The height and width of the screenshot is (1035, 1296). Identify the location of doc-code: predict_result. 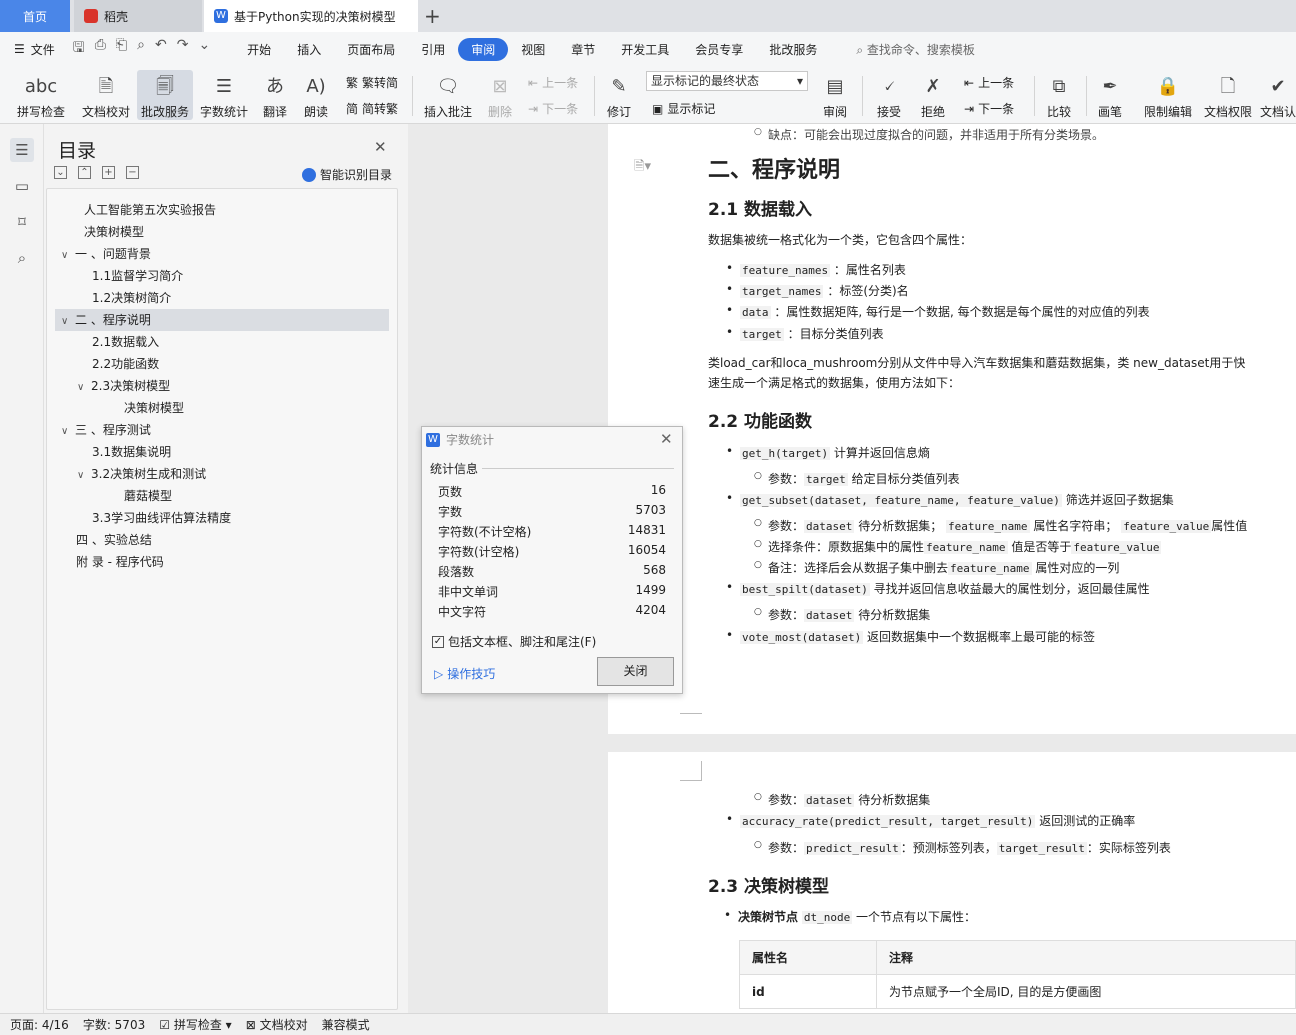
(852, 848).